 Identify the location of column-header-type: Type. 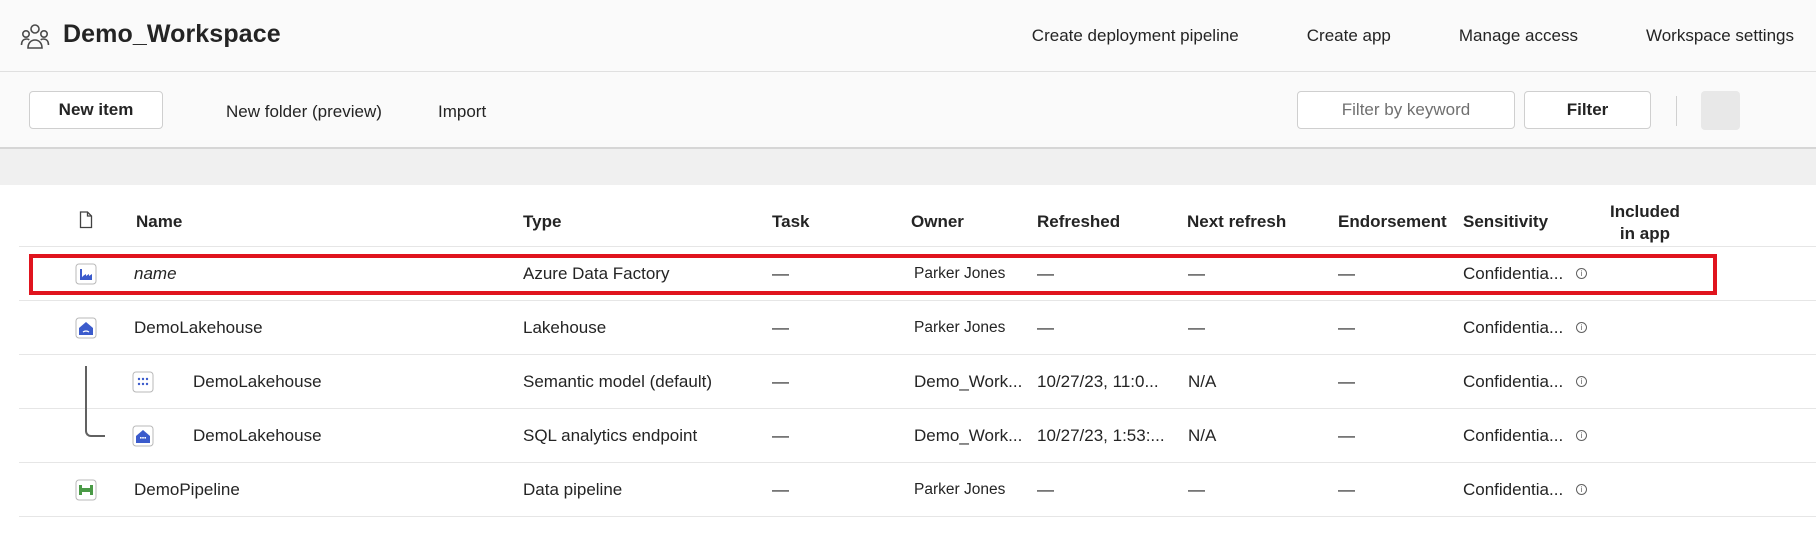
(542, 222).